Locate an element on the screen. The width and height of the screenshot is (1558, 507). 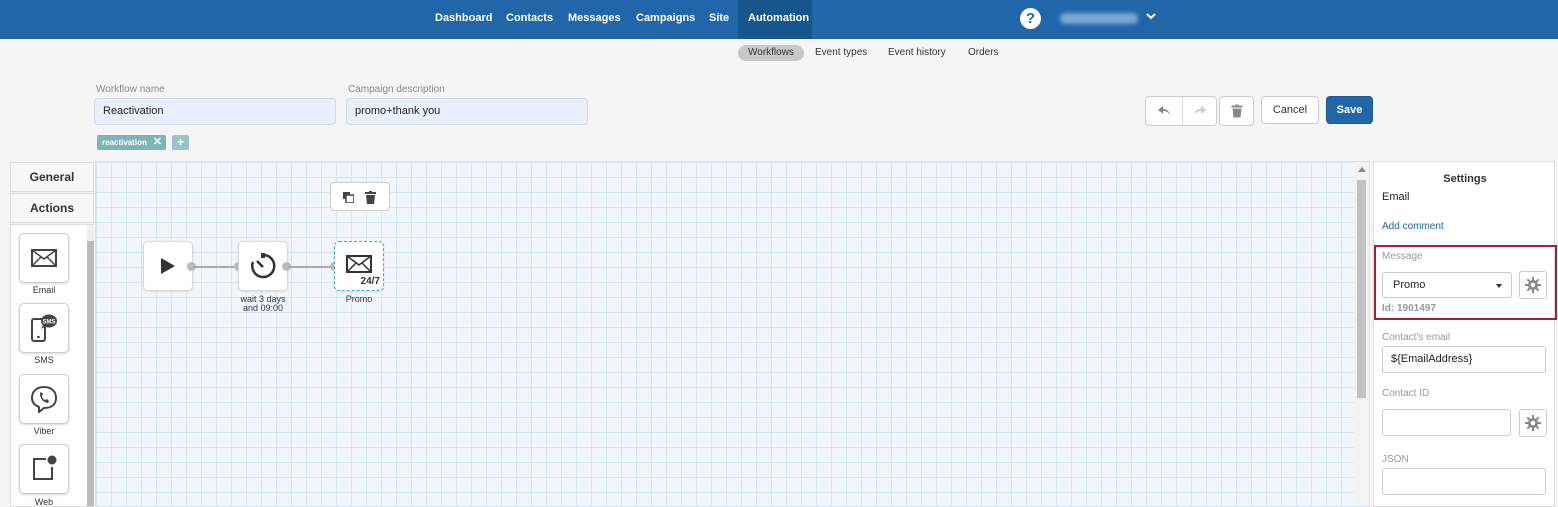
wait-node is located at coordinates (263, 266).